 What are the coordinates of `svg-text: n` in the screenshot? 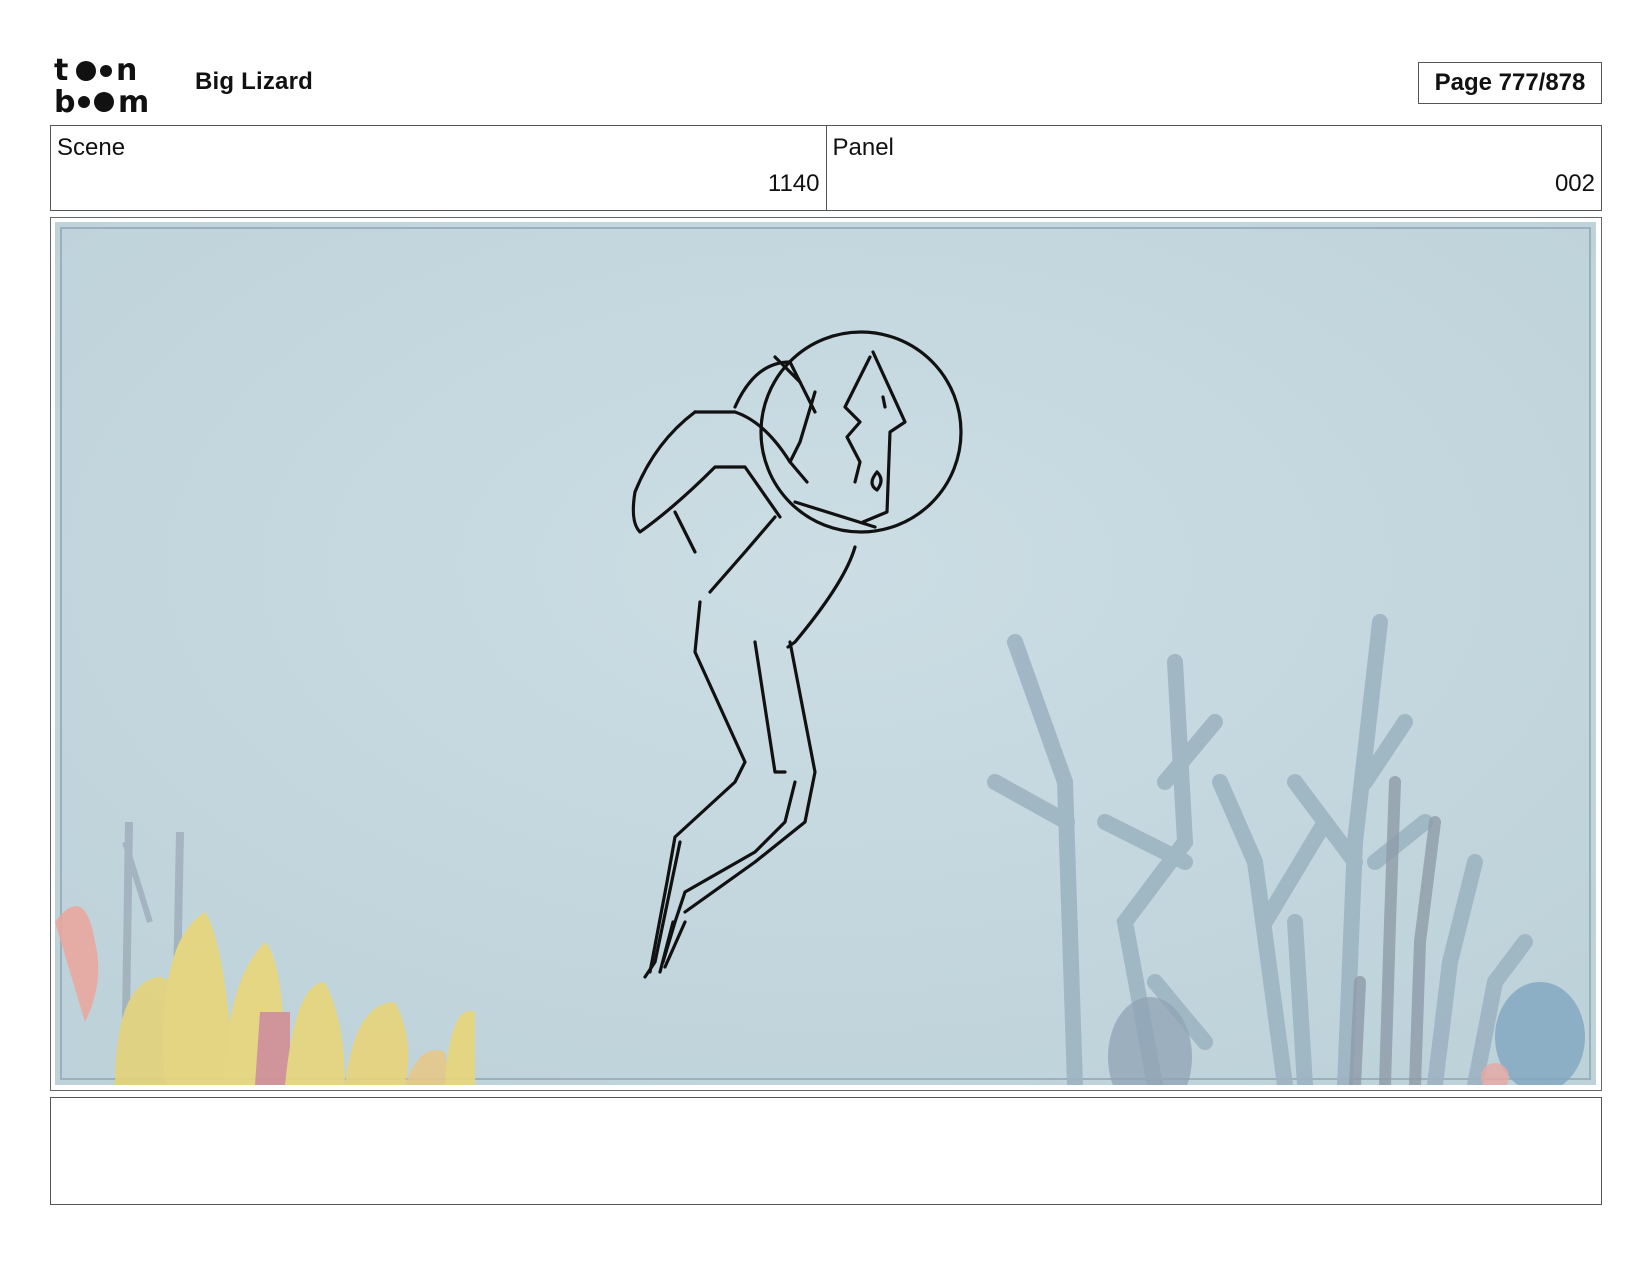 It's located at (126, 71).